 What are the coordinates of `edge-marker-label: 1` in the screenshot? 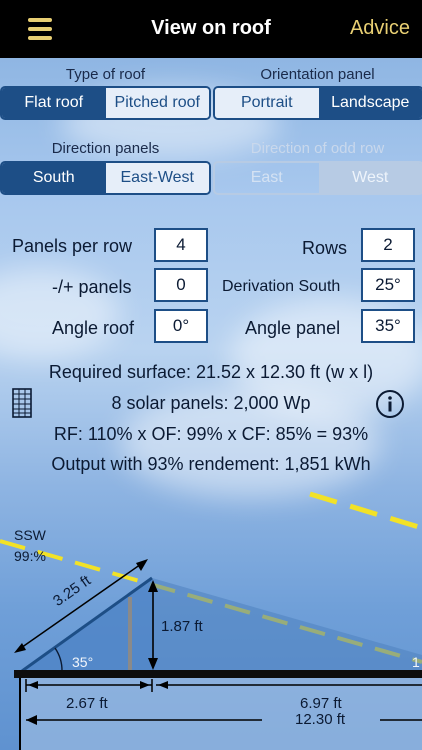 It's located at (416, 662).